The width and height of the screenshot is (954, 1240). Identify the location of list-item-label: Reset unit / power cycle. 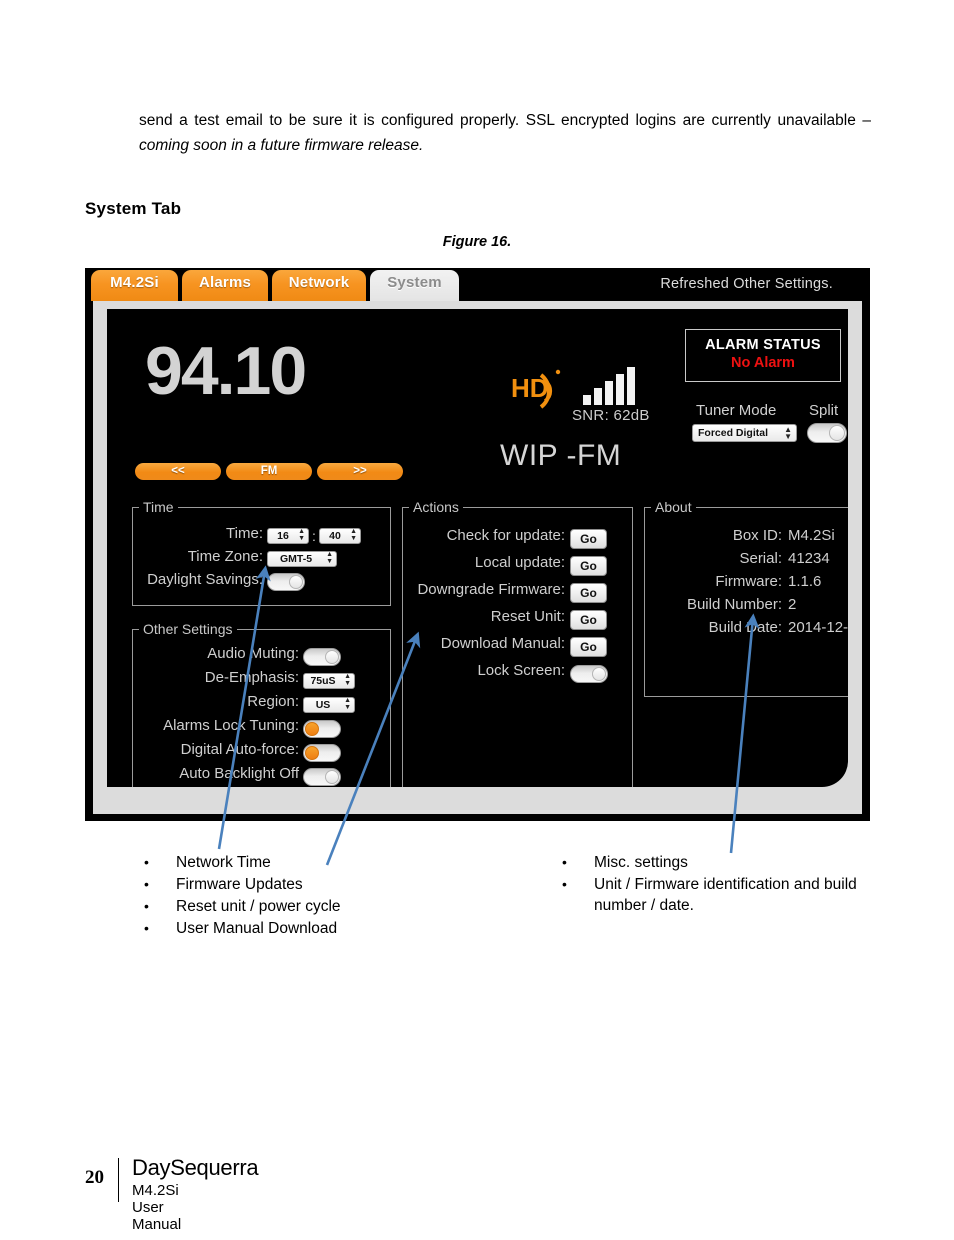
(258, 906).